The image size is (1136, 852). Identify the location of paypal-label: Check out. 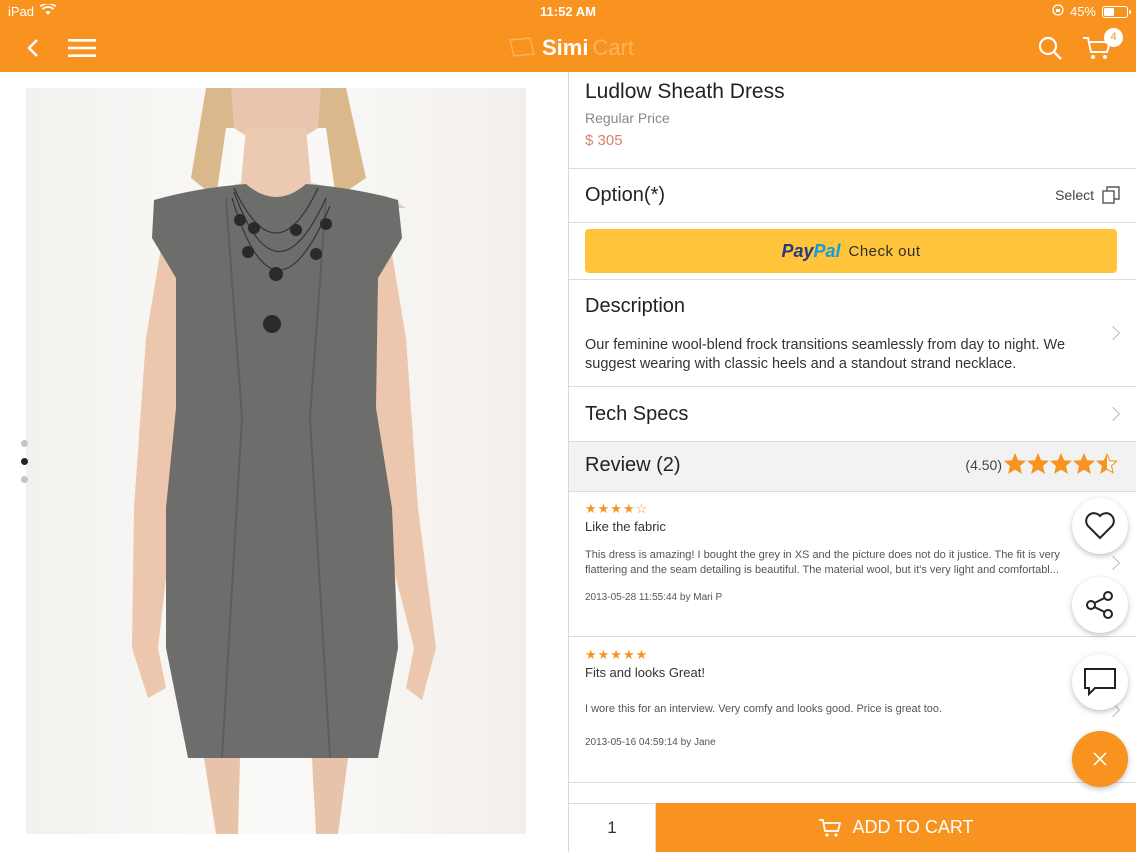
(884, 251).